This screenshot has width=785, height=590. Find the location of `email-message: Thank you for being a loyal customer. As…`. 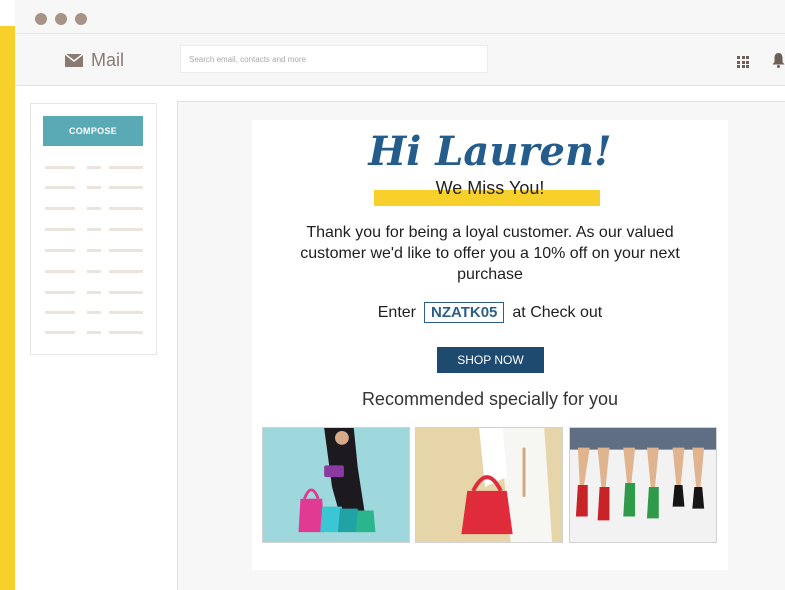

email-message: Thank you for being a loyal customer. As… is located at coordinates (490, 253).